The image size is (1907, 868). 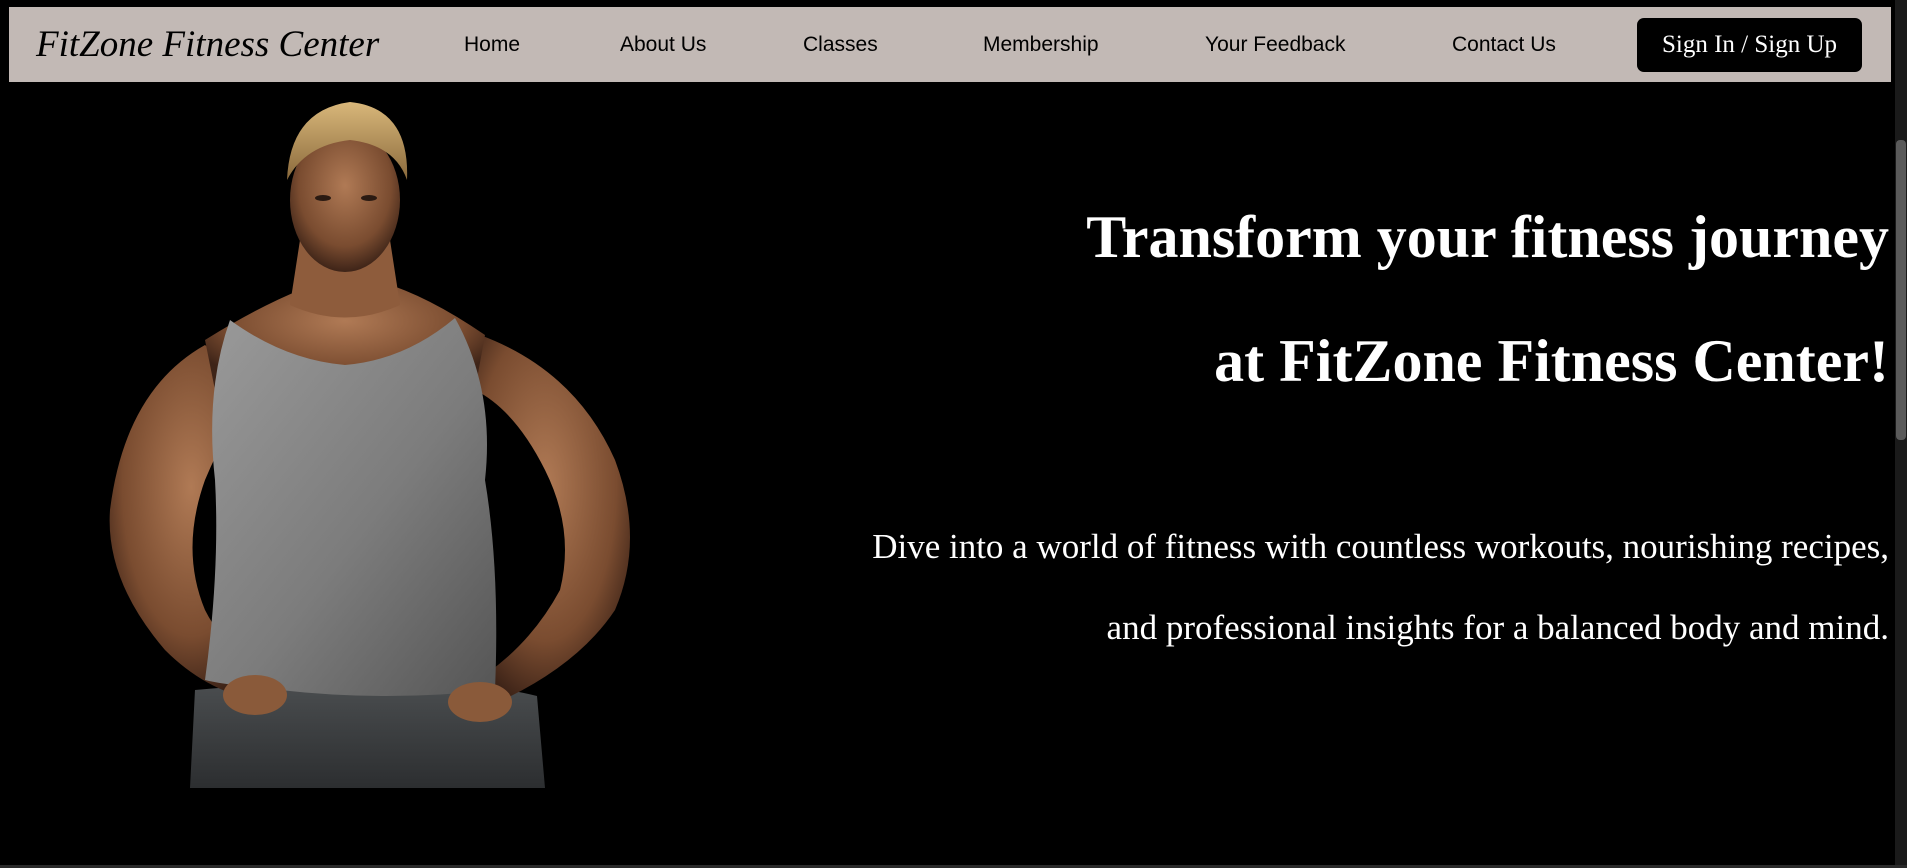 I want to click on nav-link-about-us: About Us, so click(x=663, y=45).